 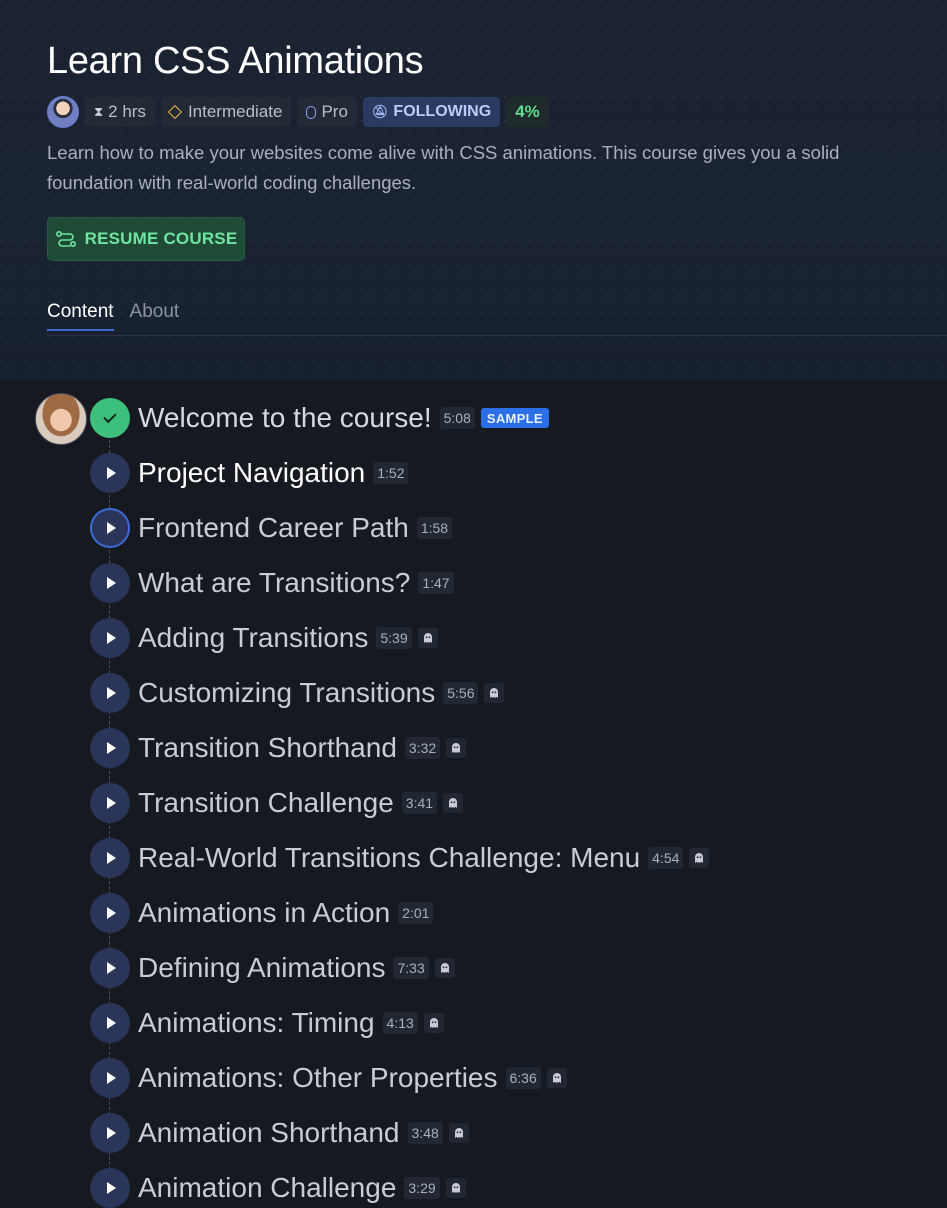 I want to click on lesson-title: Welcome to the course!, so click(x=285, y=418).